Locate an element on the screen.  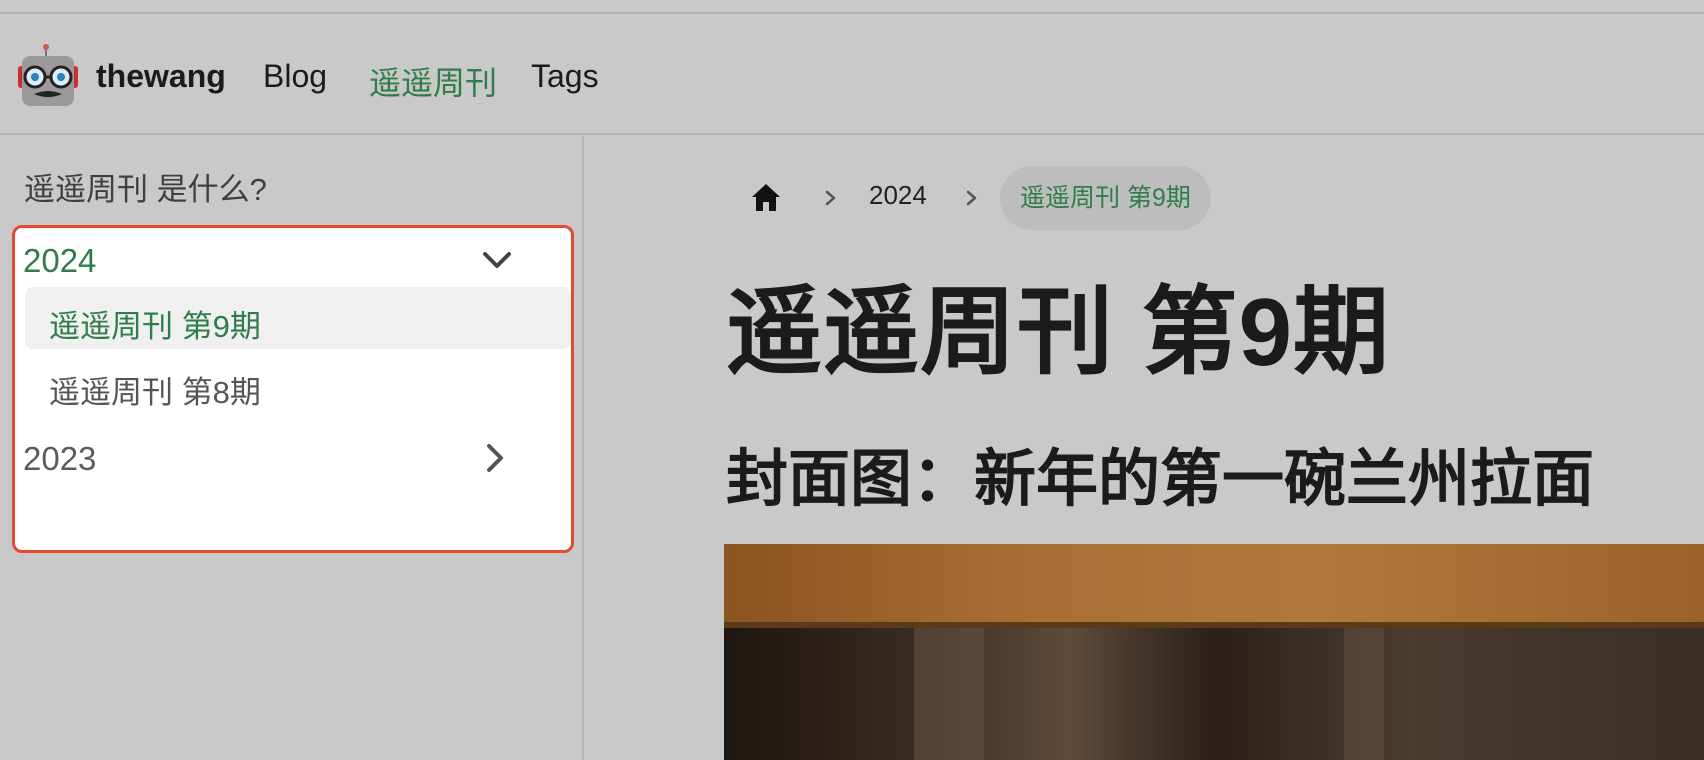
home-icon is located at coordinates (766, 198).